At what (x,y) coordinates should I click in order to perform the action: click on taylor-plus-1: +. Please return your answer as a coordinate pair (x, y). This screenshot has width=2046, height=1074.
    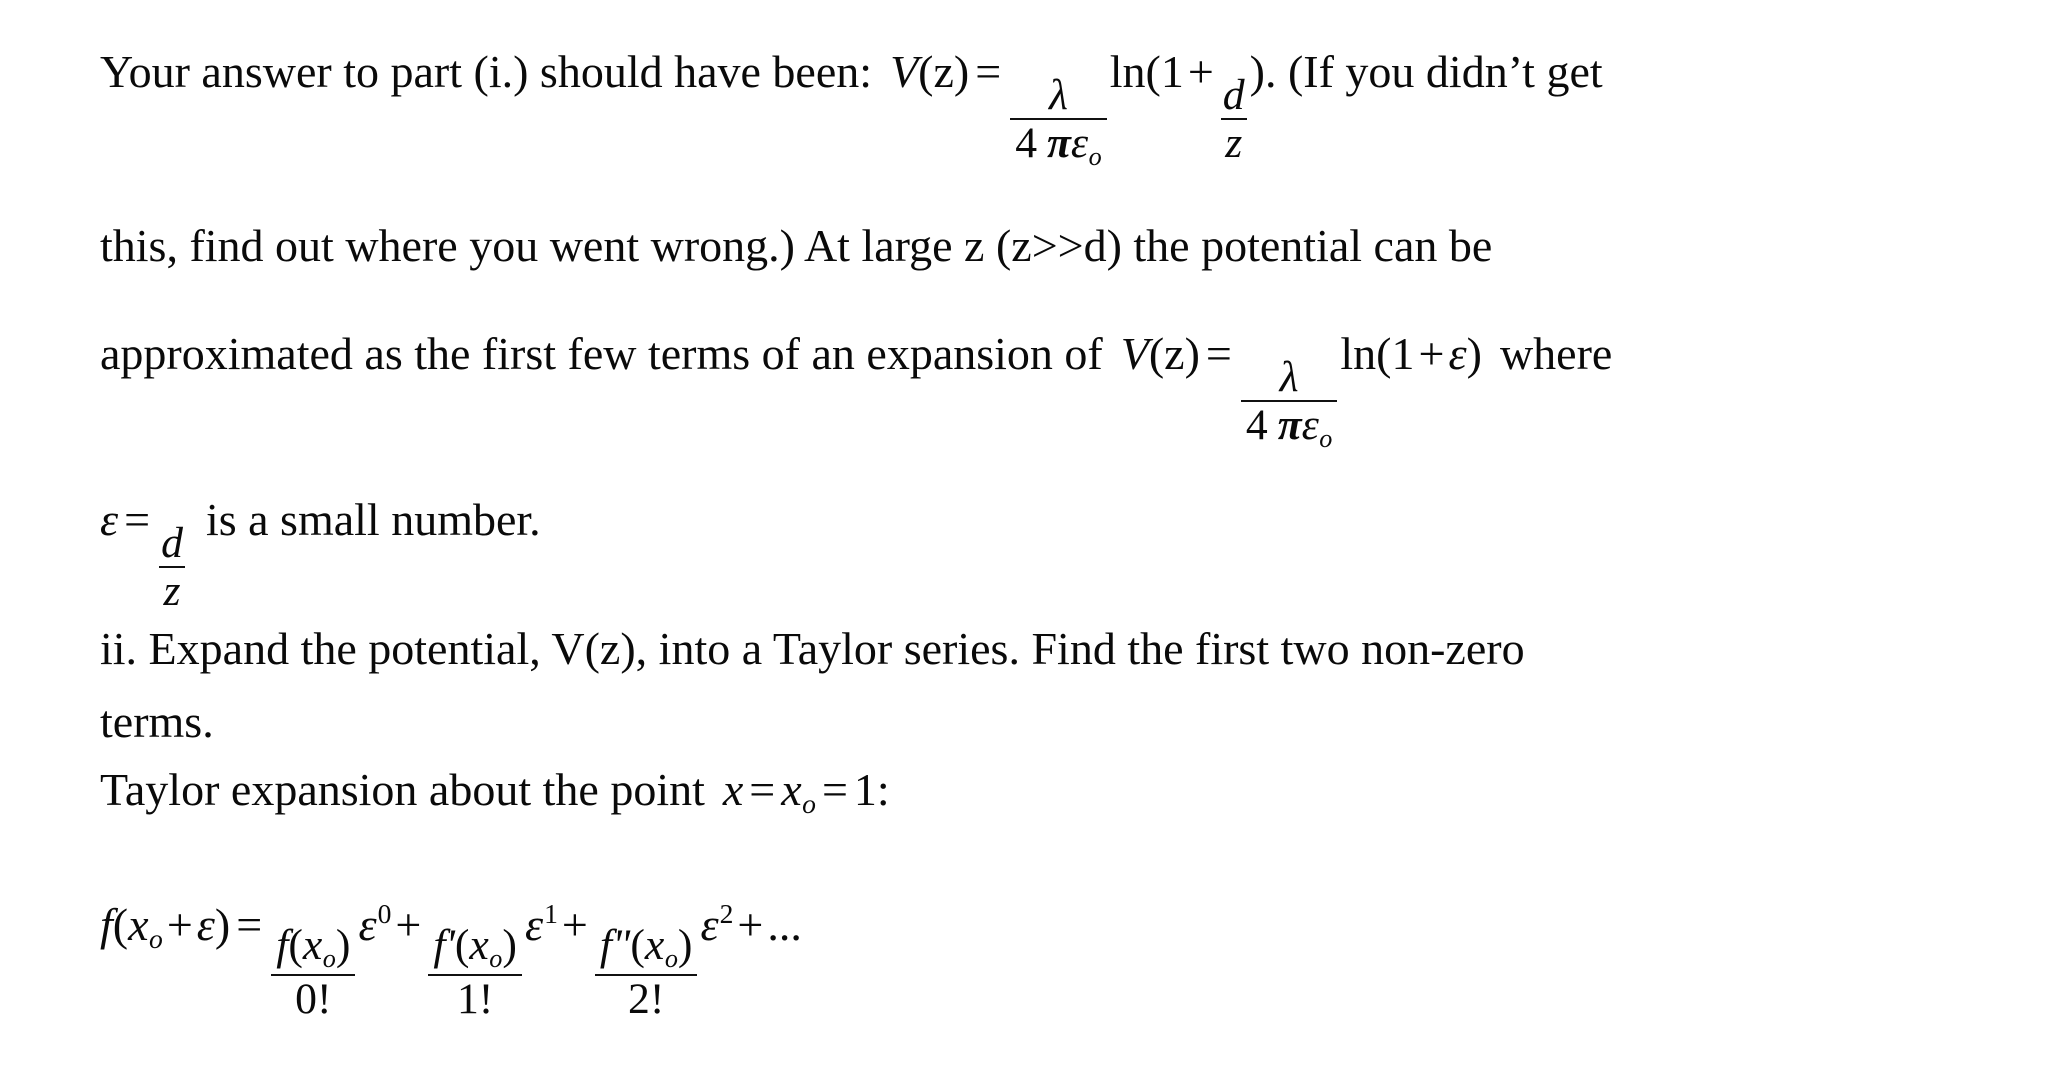
    Looking at the image, I should click on (574, 925).